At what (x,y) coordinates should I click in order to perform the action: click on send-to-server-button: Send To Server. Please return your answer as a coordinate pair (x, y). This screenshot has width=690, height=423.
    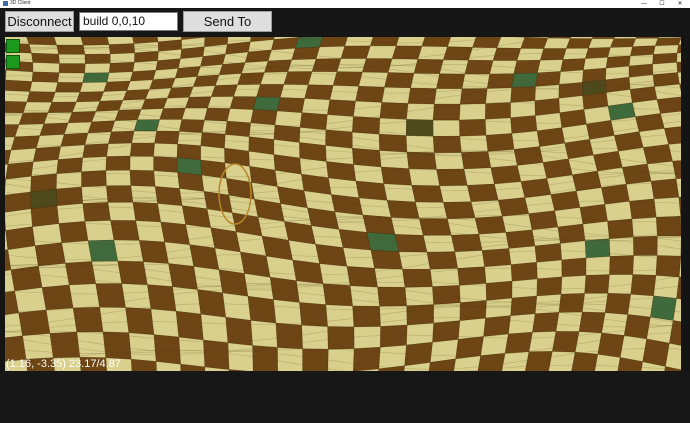
    Looking at the image, I should click on (227, 29).